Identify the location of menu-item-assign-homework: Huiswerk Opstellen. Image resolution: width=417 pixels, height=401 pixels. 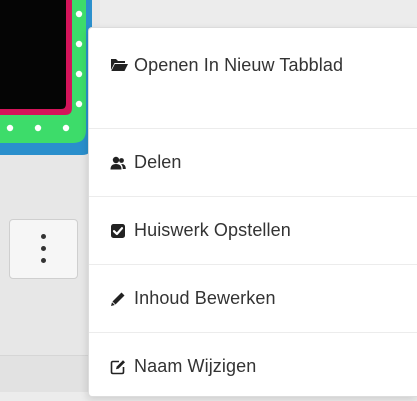
(253, 231).